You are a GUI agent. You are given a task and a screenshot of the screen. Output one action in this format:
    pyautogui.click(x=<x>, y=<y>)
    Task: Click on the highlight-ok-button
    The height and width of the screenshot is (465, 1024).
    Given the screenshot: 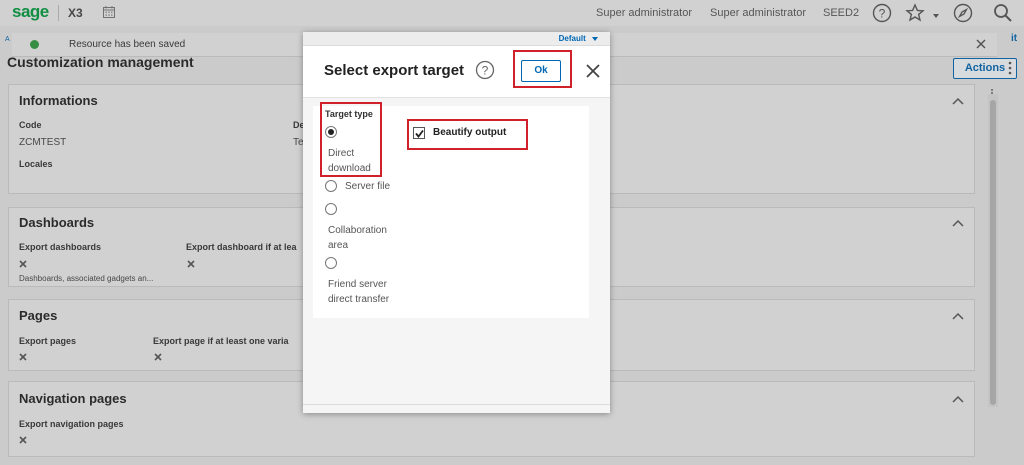 What is the action you would take?
    pyautogui.click(x=542, y=69)
    